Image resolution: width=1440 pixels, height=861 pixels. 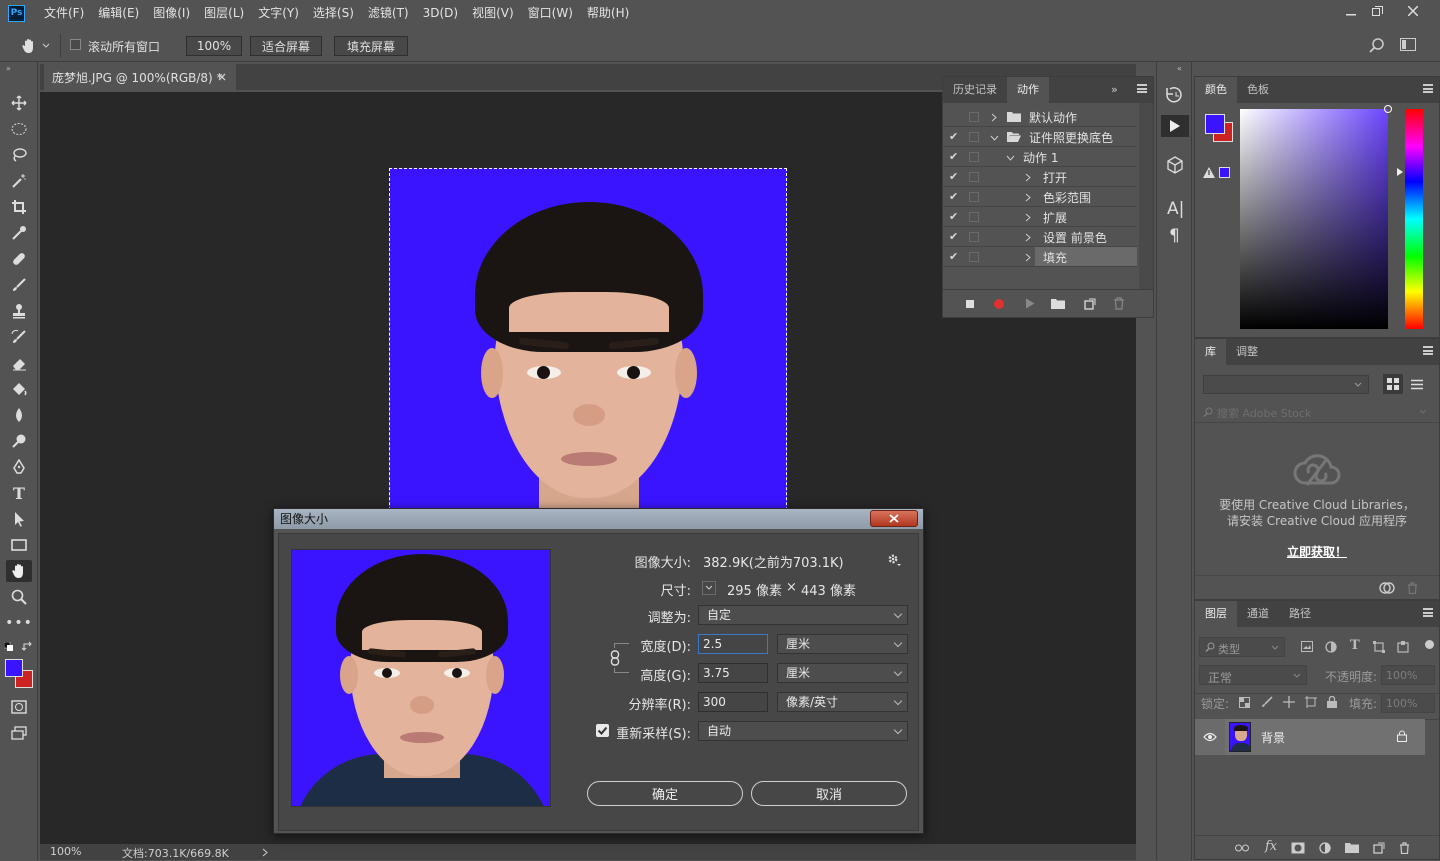 I want to click on tab-color: 颜色, so click(x=1216, y=90).